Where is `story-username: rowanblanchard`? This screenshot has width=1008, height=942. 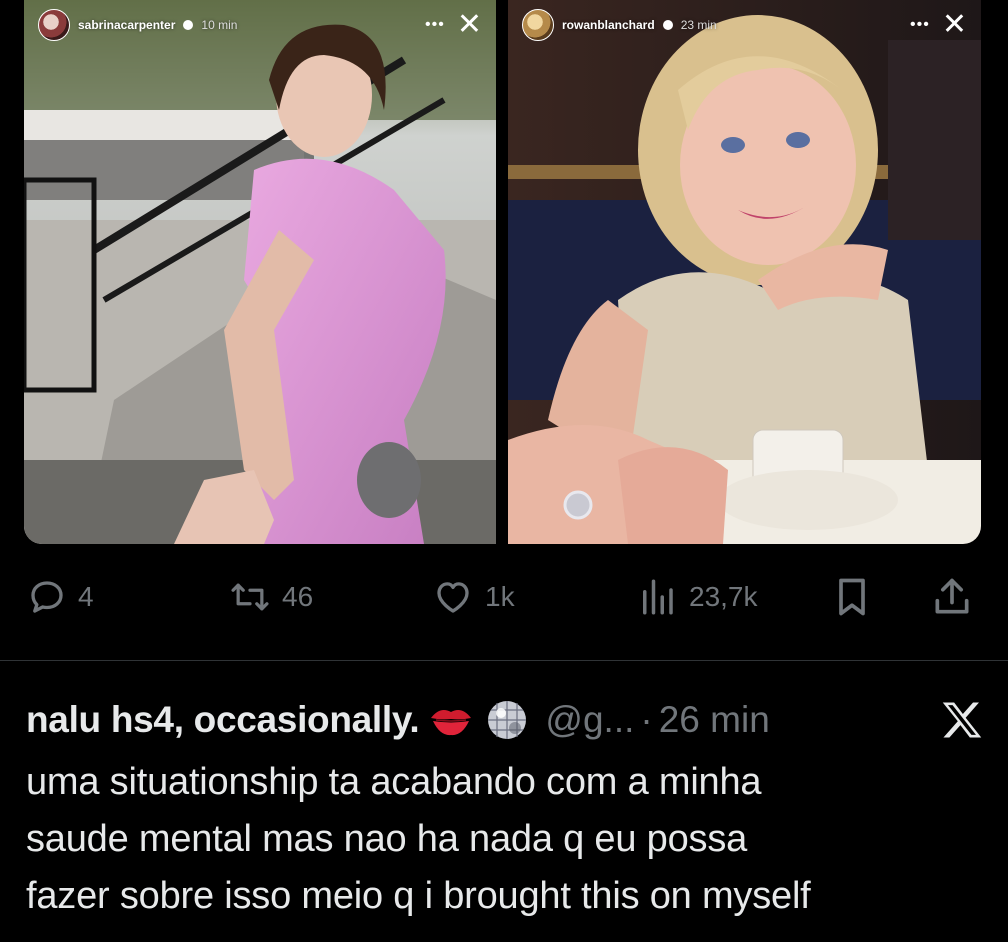
story-username: rowanblanchard is located at coordinates (608, 25).